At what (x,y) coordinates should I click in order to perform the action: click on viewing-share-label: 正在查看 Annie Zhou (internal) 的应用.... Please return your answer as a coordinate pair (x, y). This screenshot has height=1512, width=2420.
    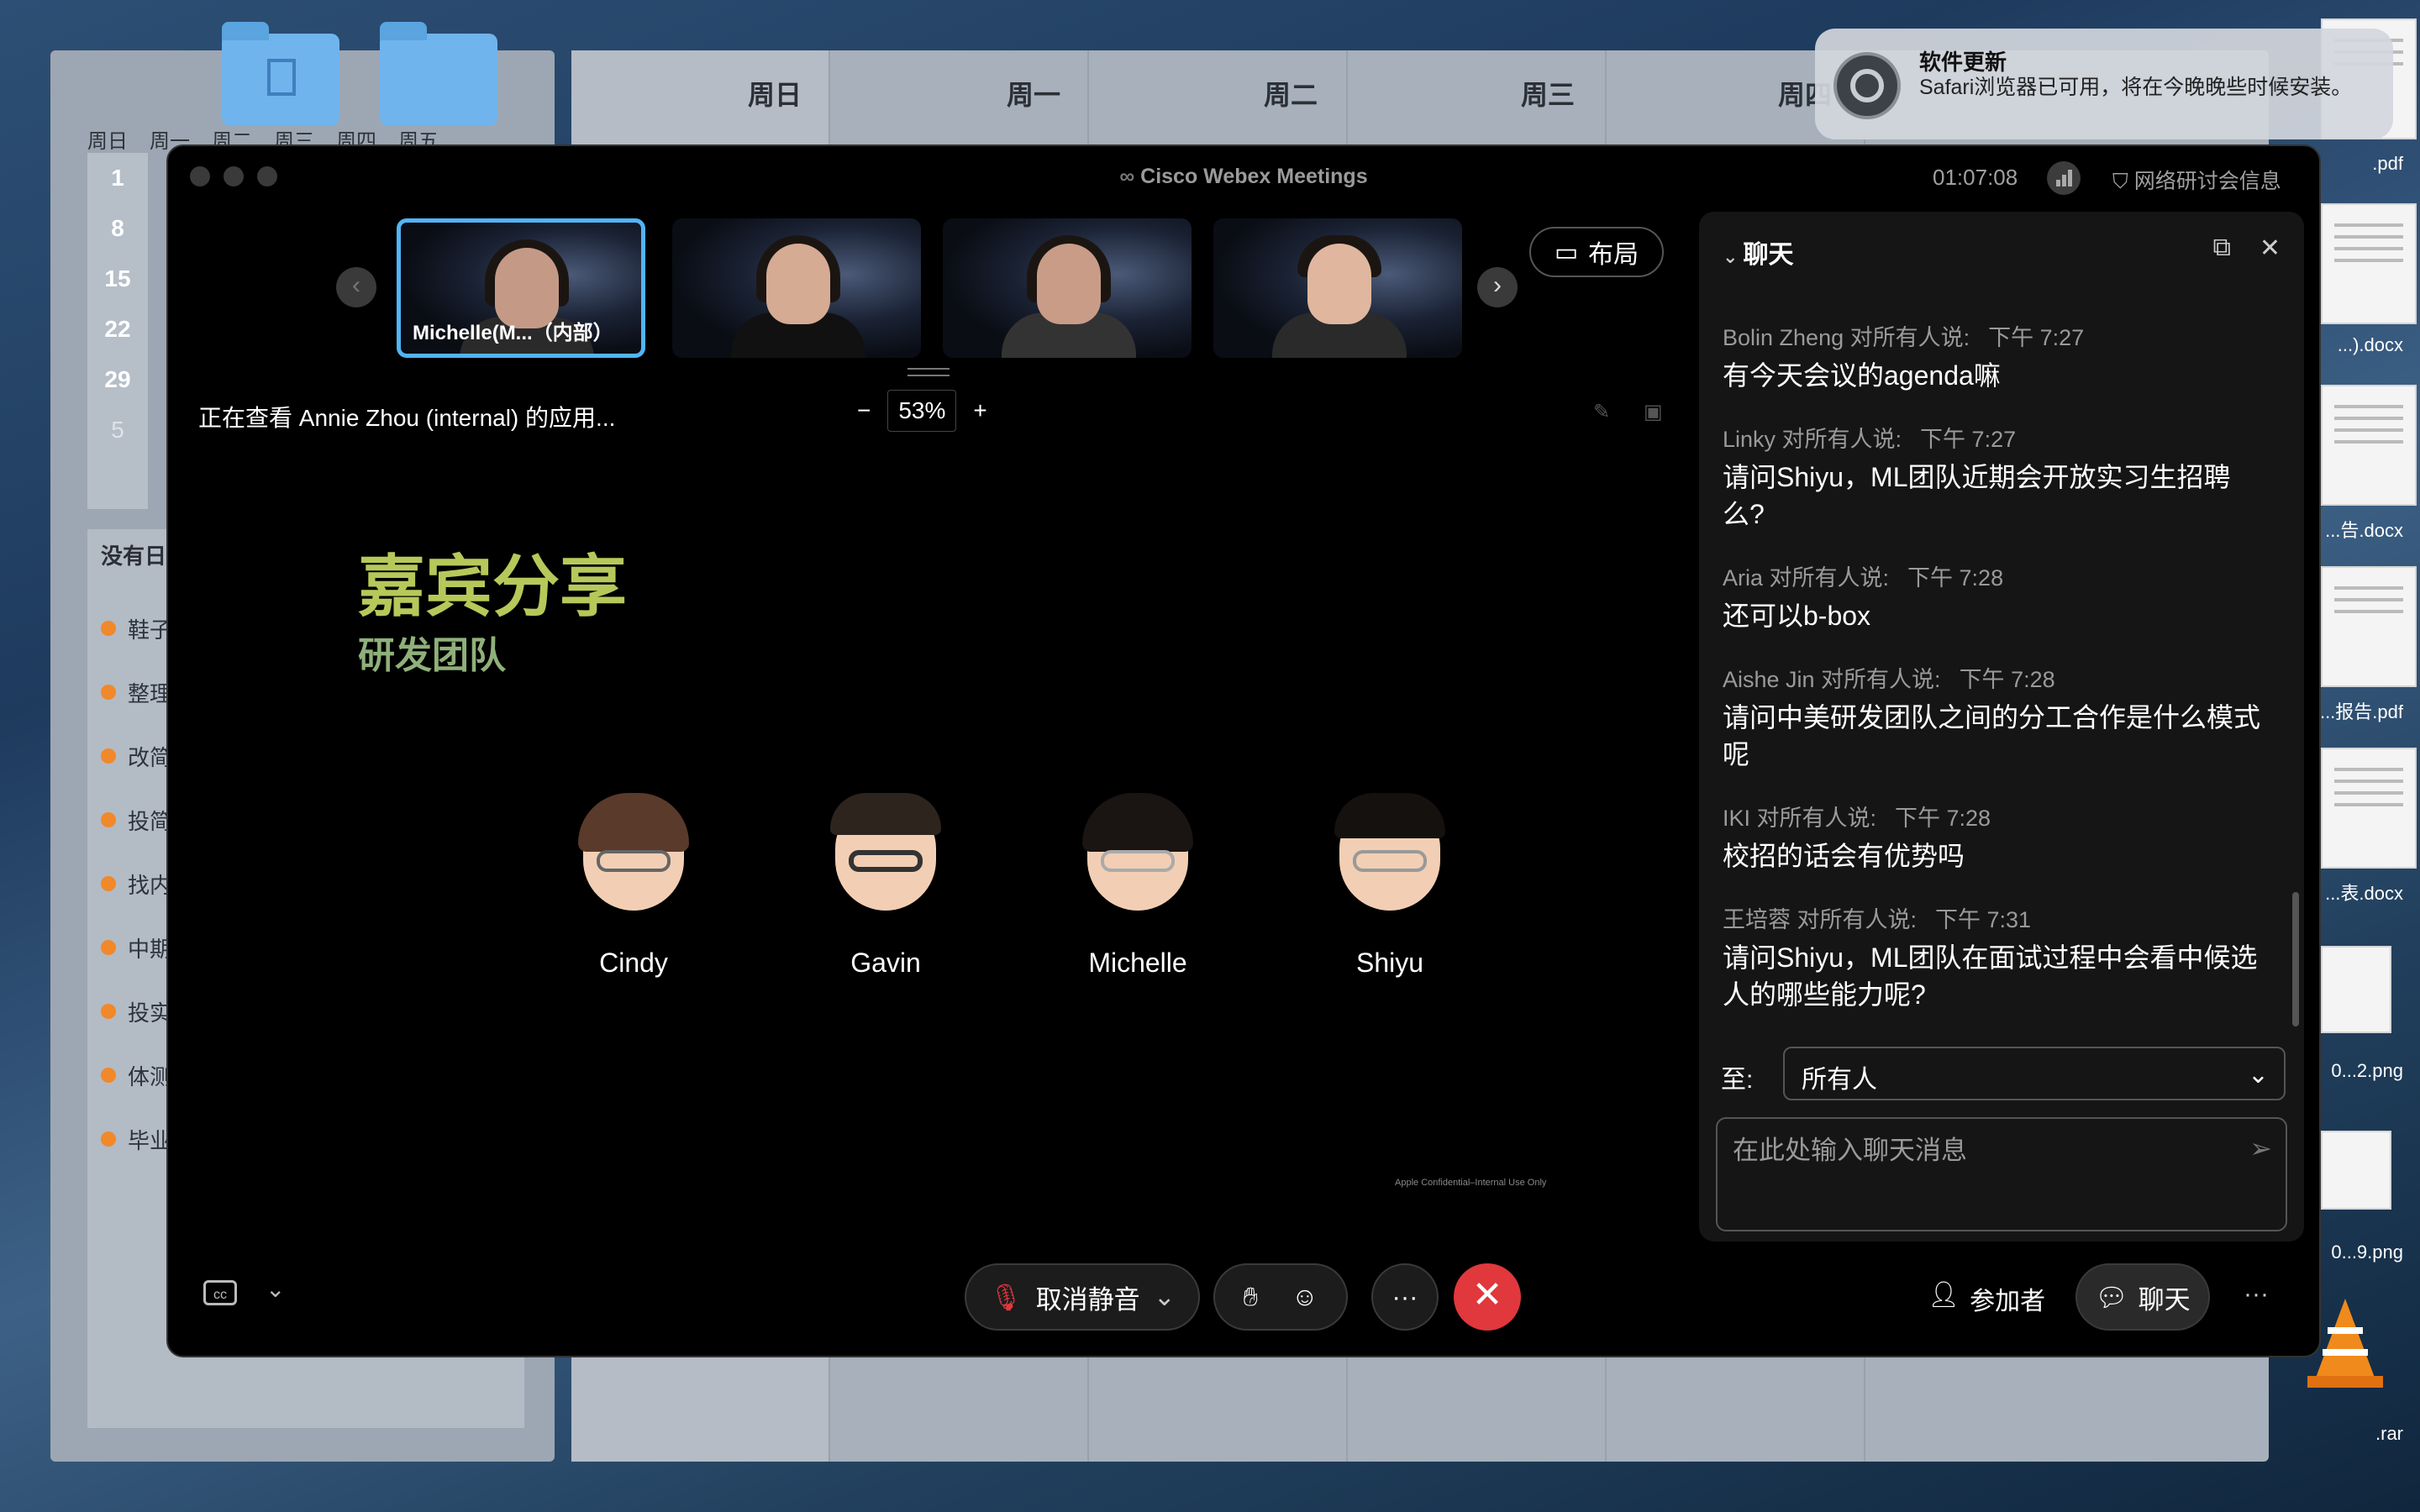
    Looking at the image, I should click on (407, 418).